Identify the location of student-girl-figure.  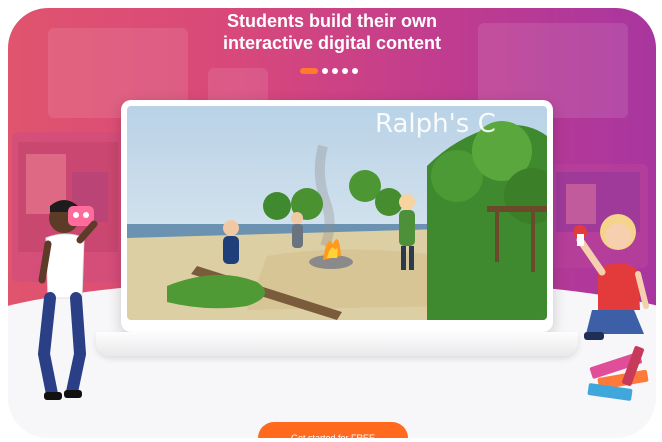
(611, 277).